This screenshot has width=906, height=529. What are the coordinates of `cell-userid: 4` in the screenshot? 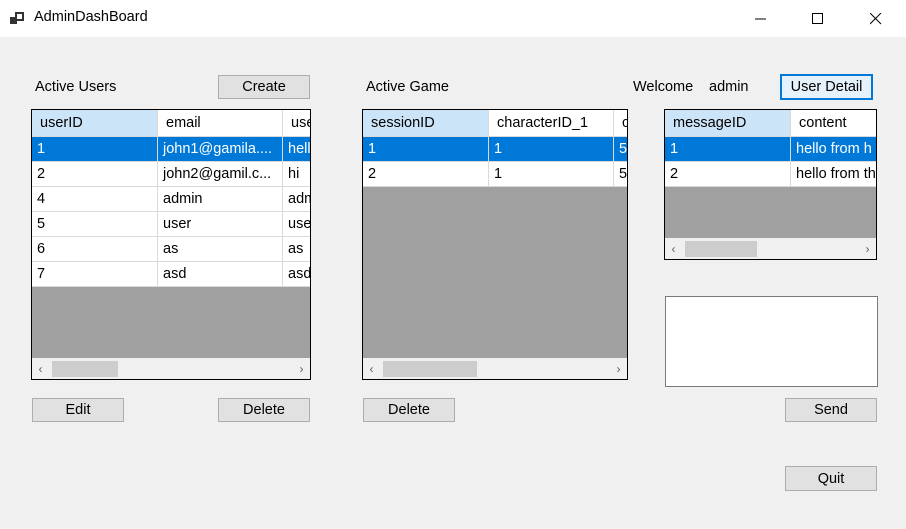 It's located at (95, 199).